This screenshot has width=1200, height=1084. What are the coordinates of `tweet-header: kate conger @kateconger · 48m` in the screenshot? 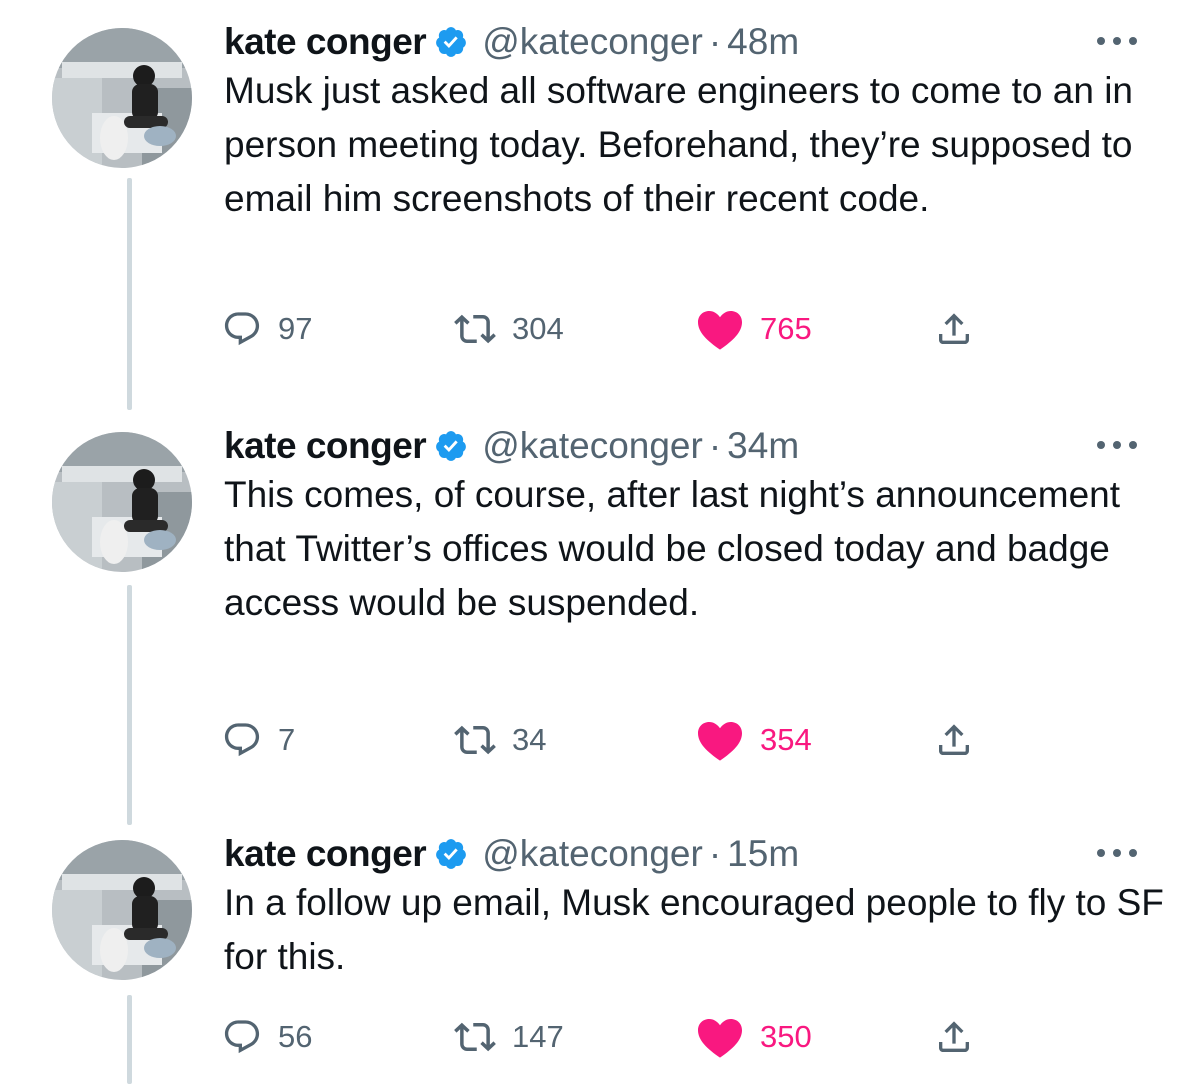 It's located at (511, 42).